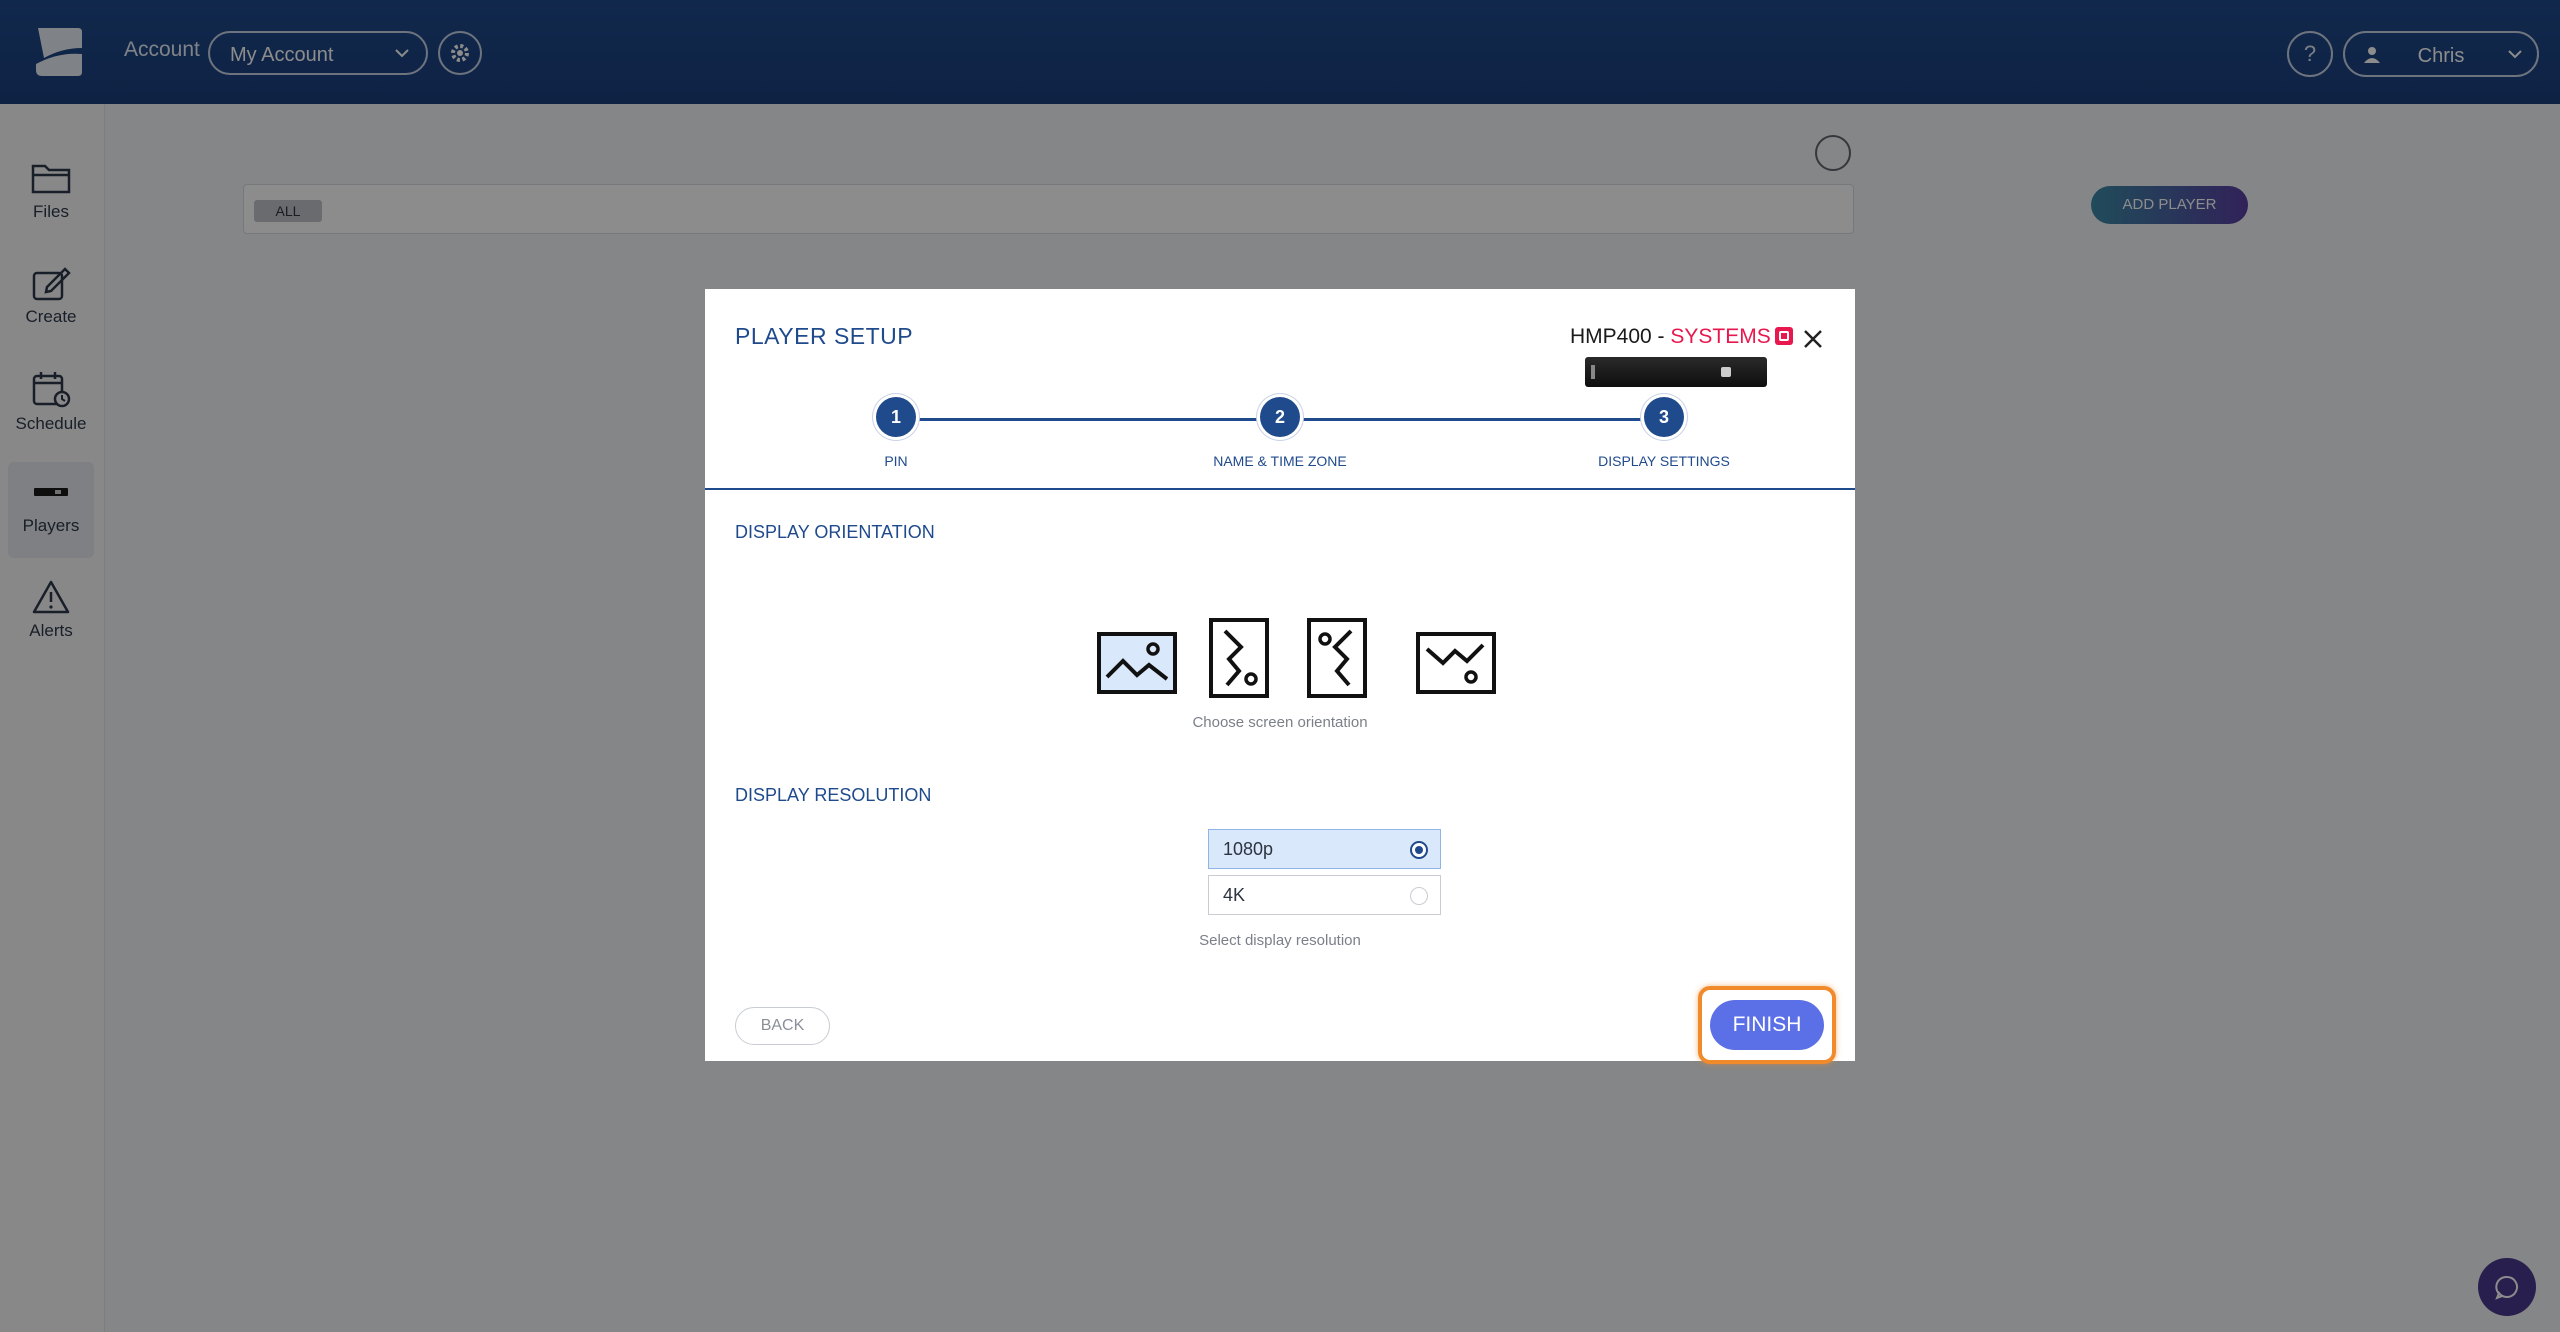  What do you see at coordinates (1664, 417) in the screenshot?
I see `step-3: 3` at bounding box center [1664, 417].